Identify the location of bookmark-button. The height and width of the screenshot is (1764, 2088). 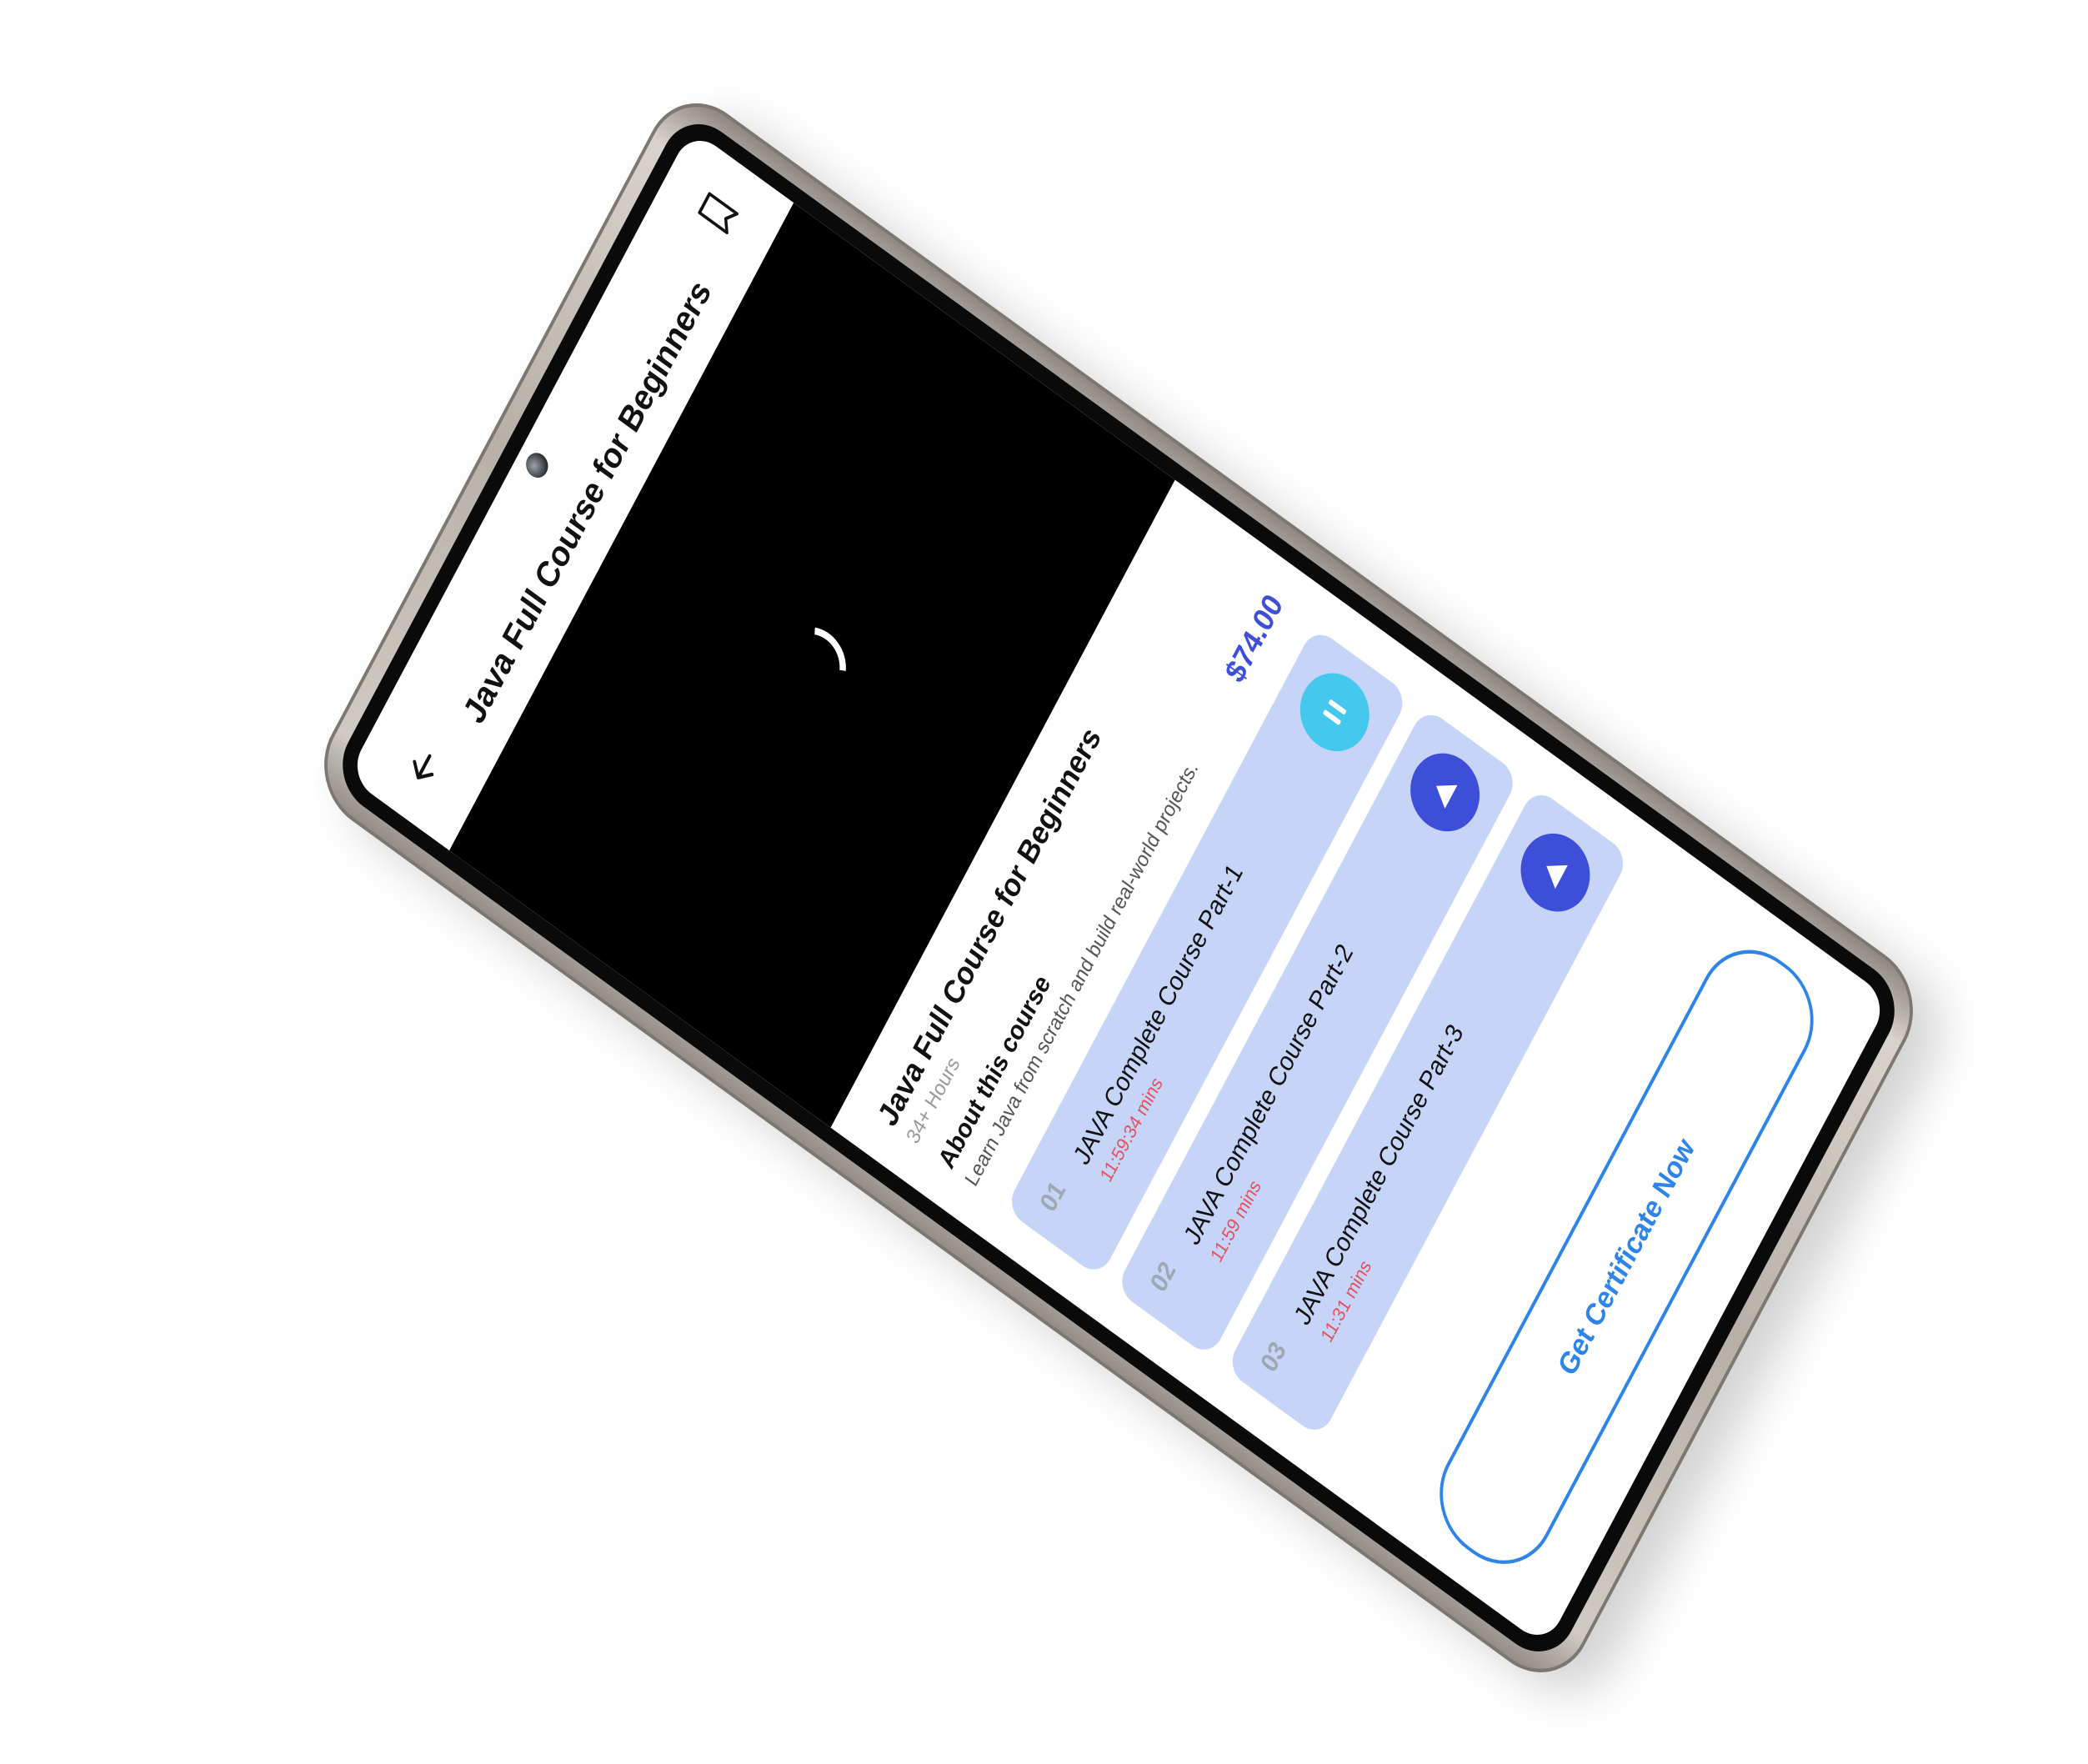
(718, 213).